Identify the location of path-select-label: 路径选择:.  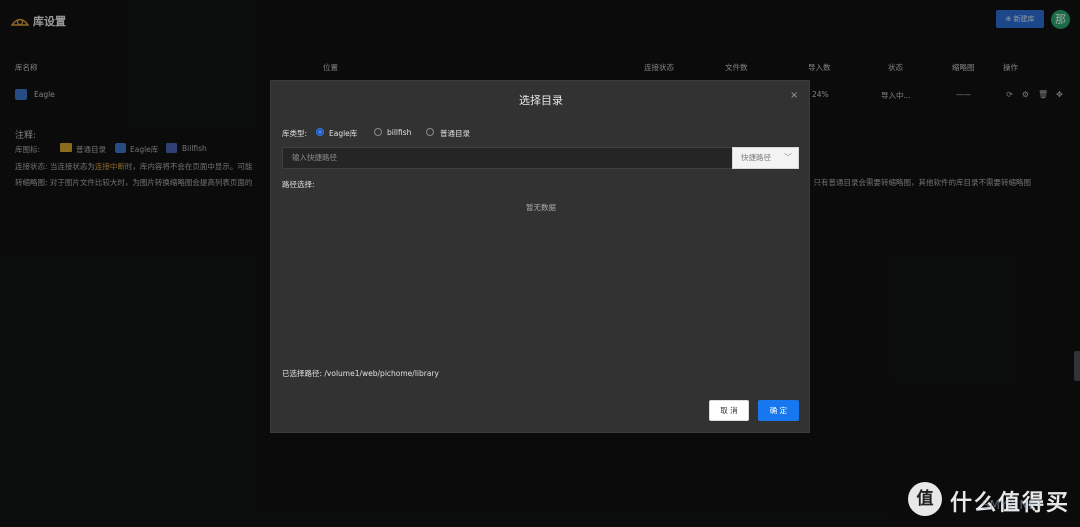
(298, 184).